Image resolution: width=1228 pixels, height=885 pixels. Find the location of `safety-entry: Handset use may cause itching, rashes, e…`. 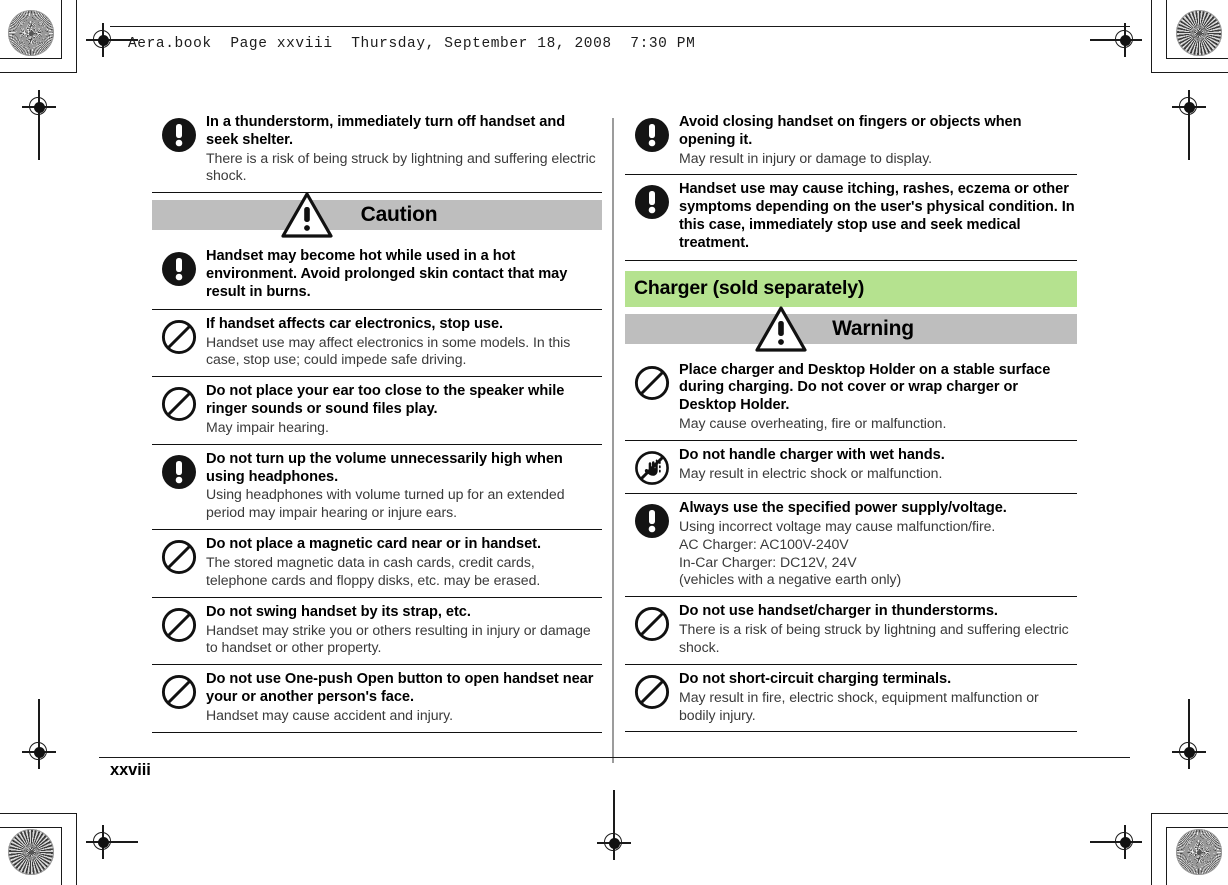

safety-entry: Handset use may cause itching, rashes, e… is located at coordinates (851, 217).